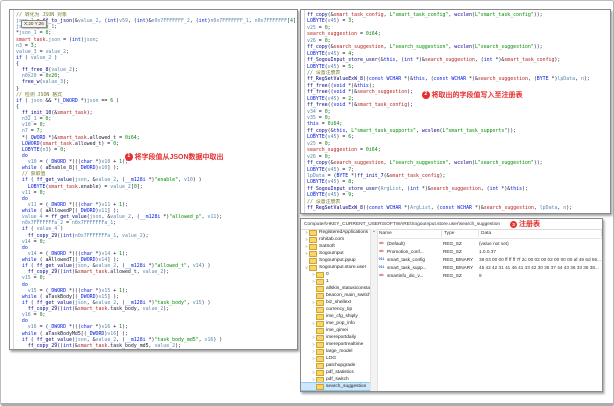  I want to click on registry-value-row: ab (Default) REG_SZ (value not set), so click(489, 243).